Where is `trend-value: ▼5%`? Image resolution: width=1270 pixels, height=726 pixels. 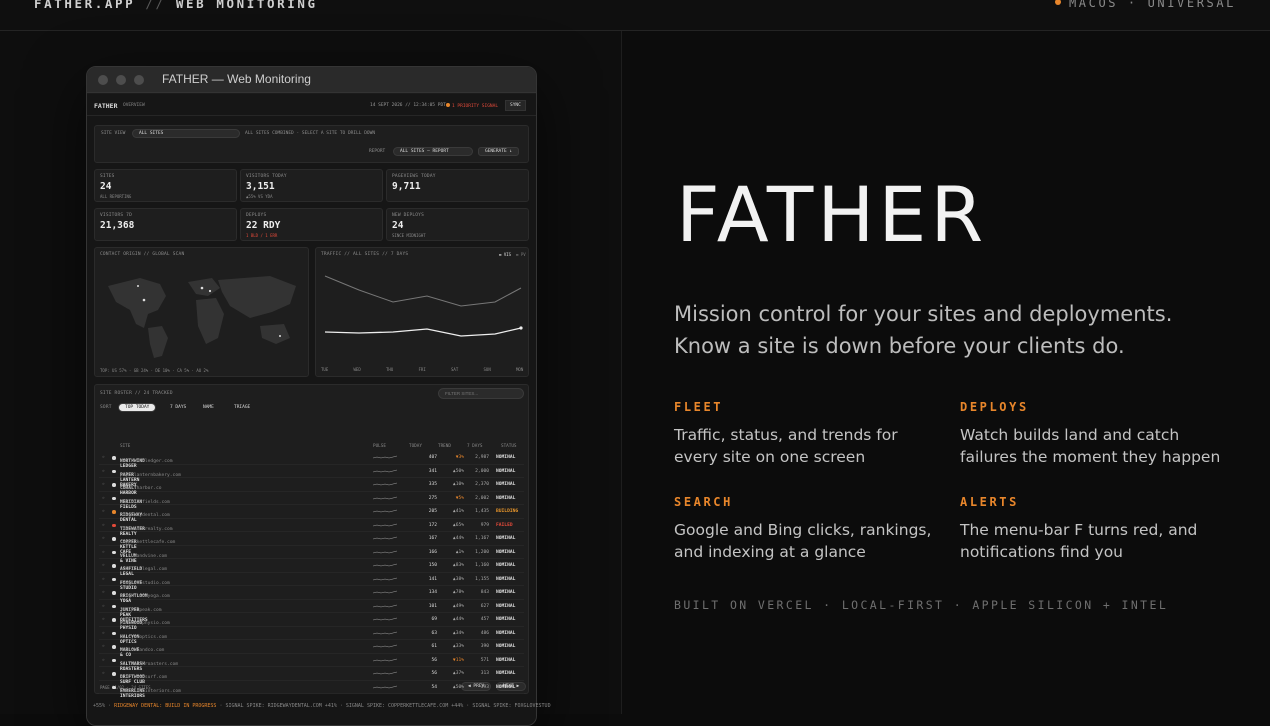
trend-value: ▼5% is located at coordinates (459, 498).